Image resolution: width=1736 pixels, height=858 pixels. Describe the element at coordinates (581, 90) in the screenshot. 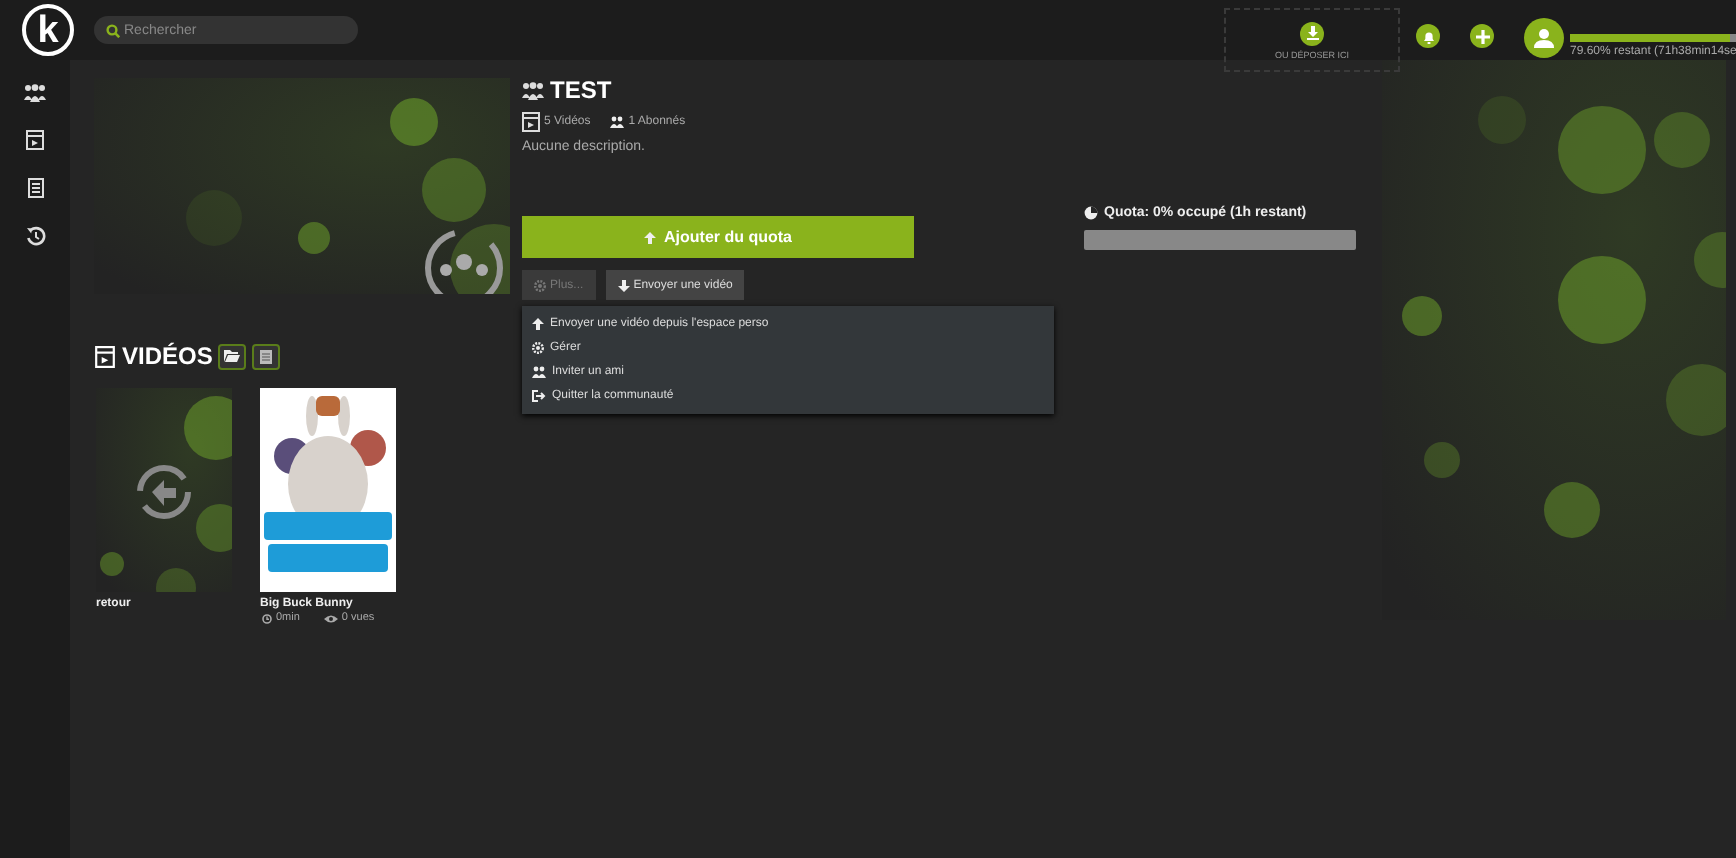

I see `community-title: TEST` at that location.